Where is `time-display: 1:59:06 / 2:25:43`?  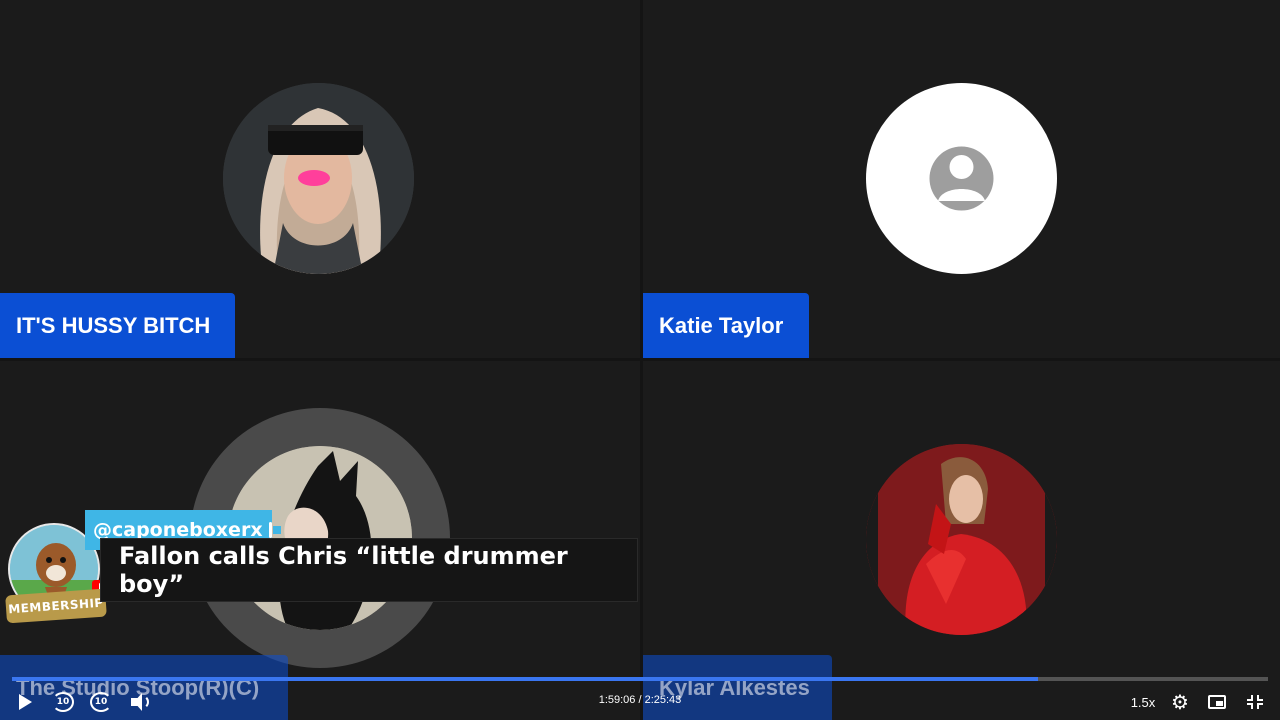
time-display: 1:59:06 / 2:25:43 is located at coordinates (640, 700).